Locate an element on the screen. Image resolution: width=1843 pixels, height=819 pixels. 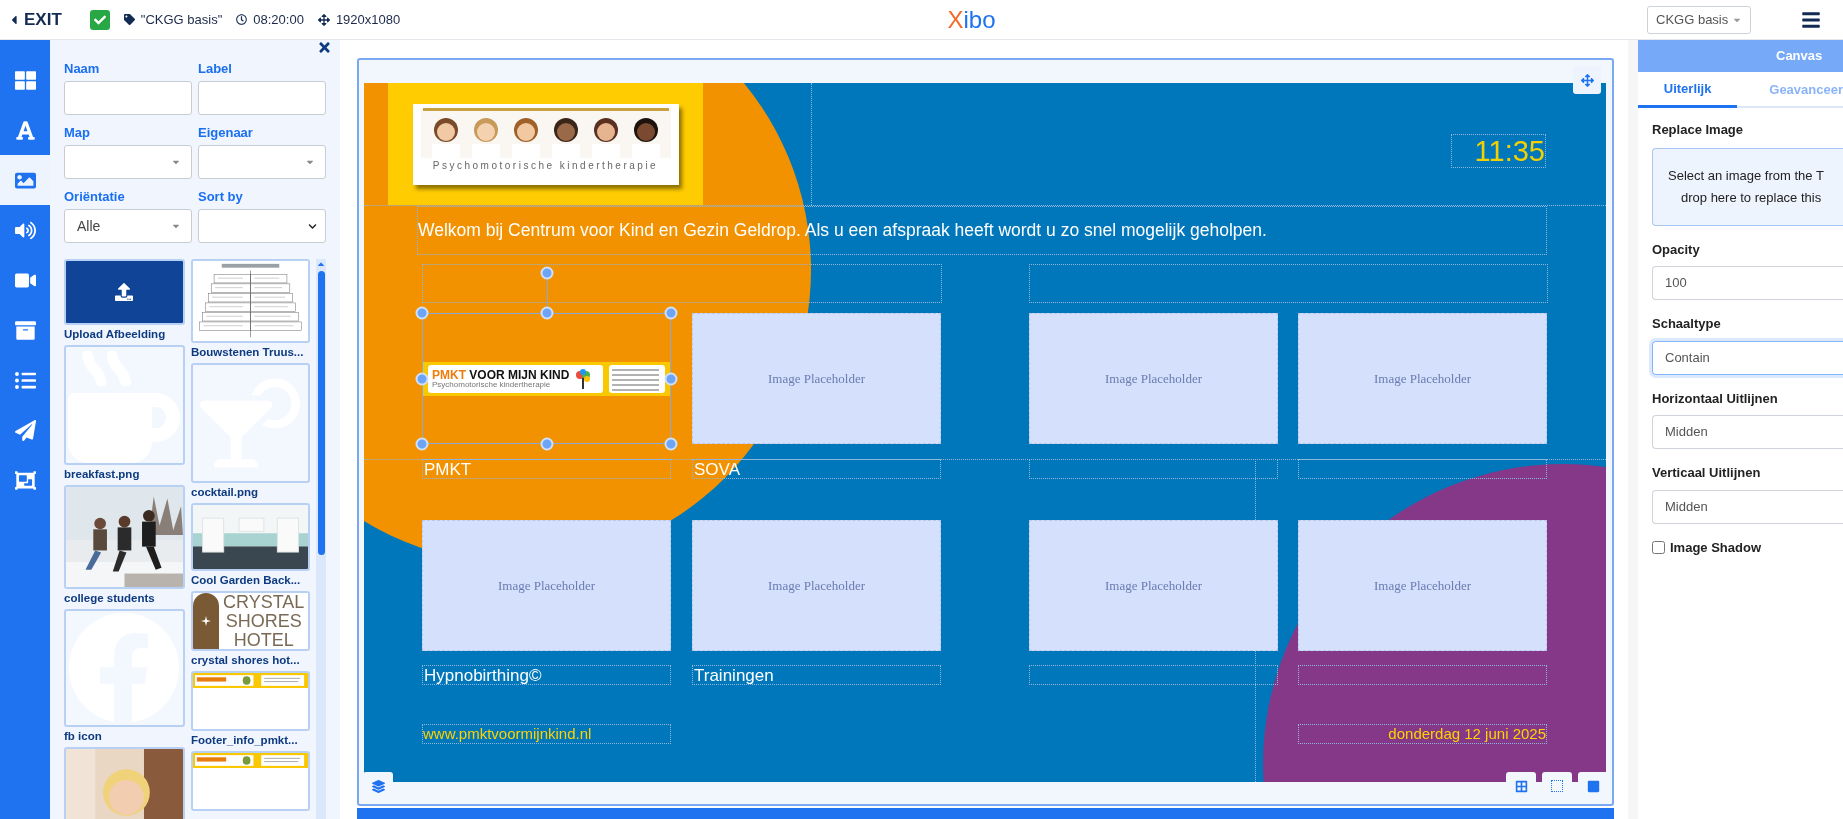
exit-button: EXIT is located at coordinates (35, 19).